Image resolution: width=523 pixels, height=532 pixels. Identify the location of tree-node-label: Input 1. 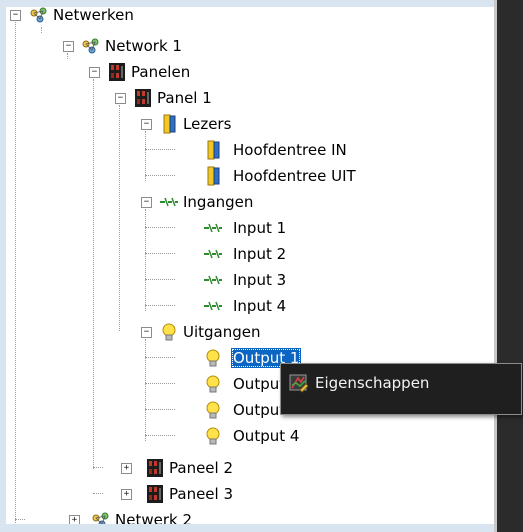
(260, 228).